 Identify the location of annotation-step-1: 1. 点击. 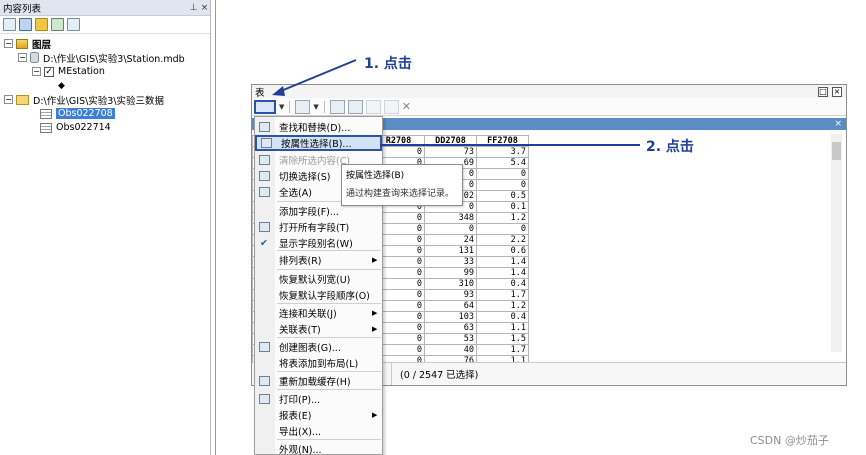
(388, 64).